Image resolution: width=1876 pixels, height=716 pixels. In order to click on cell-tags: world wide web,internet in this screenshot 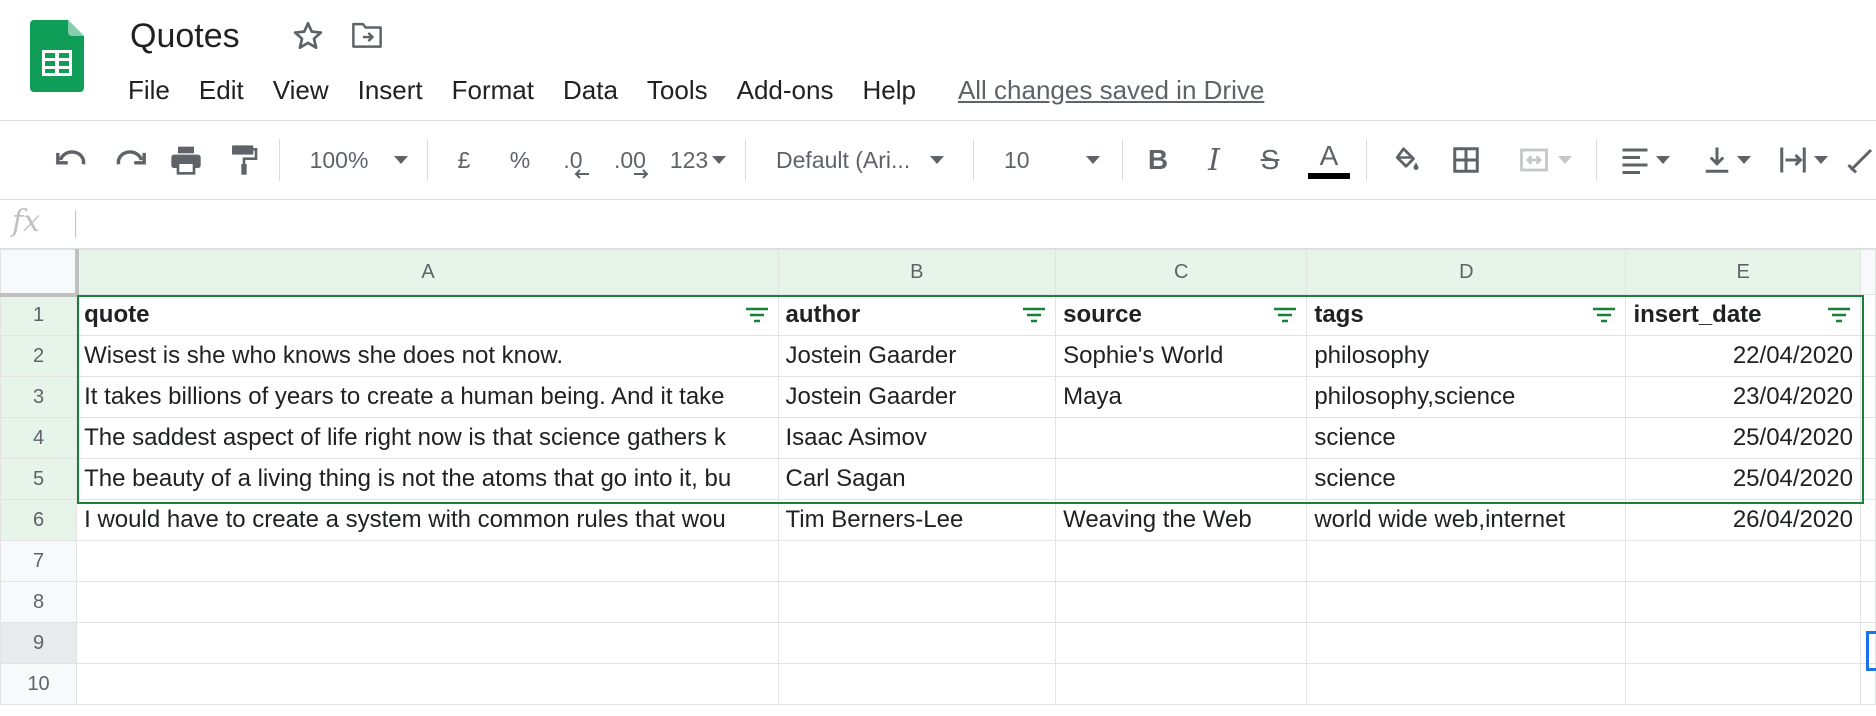, I will do `click(1466, 520)`.